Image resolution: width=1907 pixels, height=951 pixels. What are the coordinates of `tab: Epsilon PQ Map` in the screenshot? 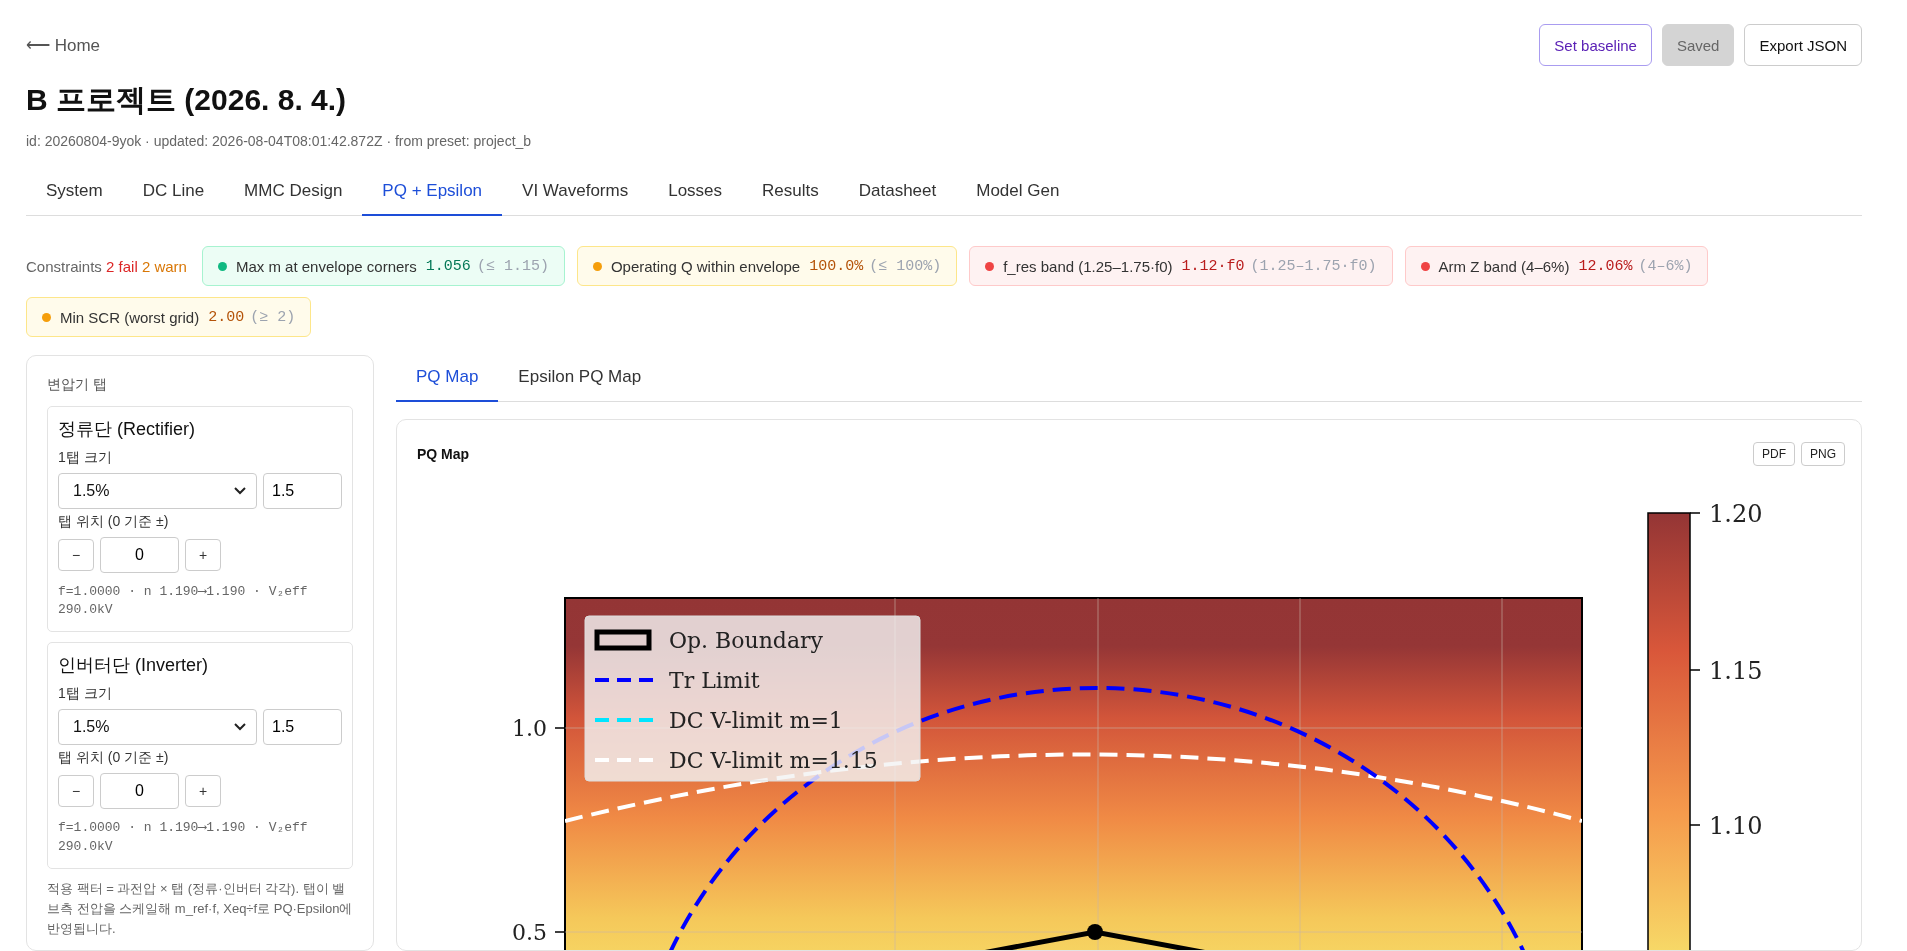 It's located at (580, 378).